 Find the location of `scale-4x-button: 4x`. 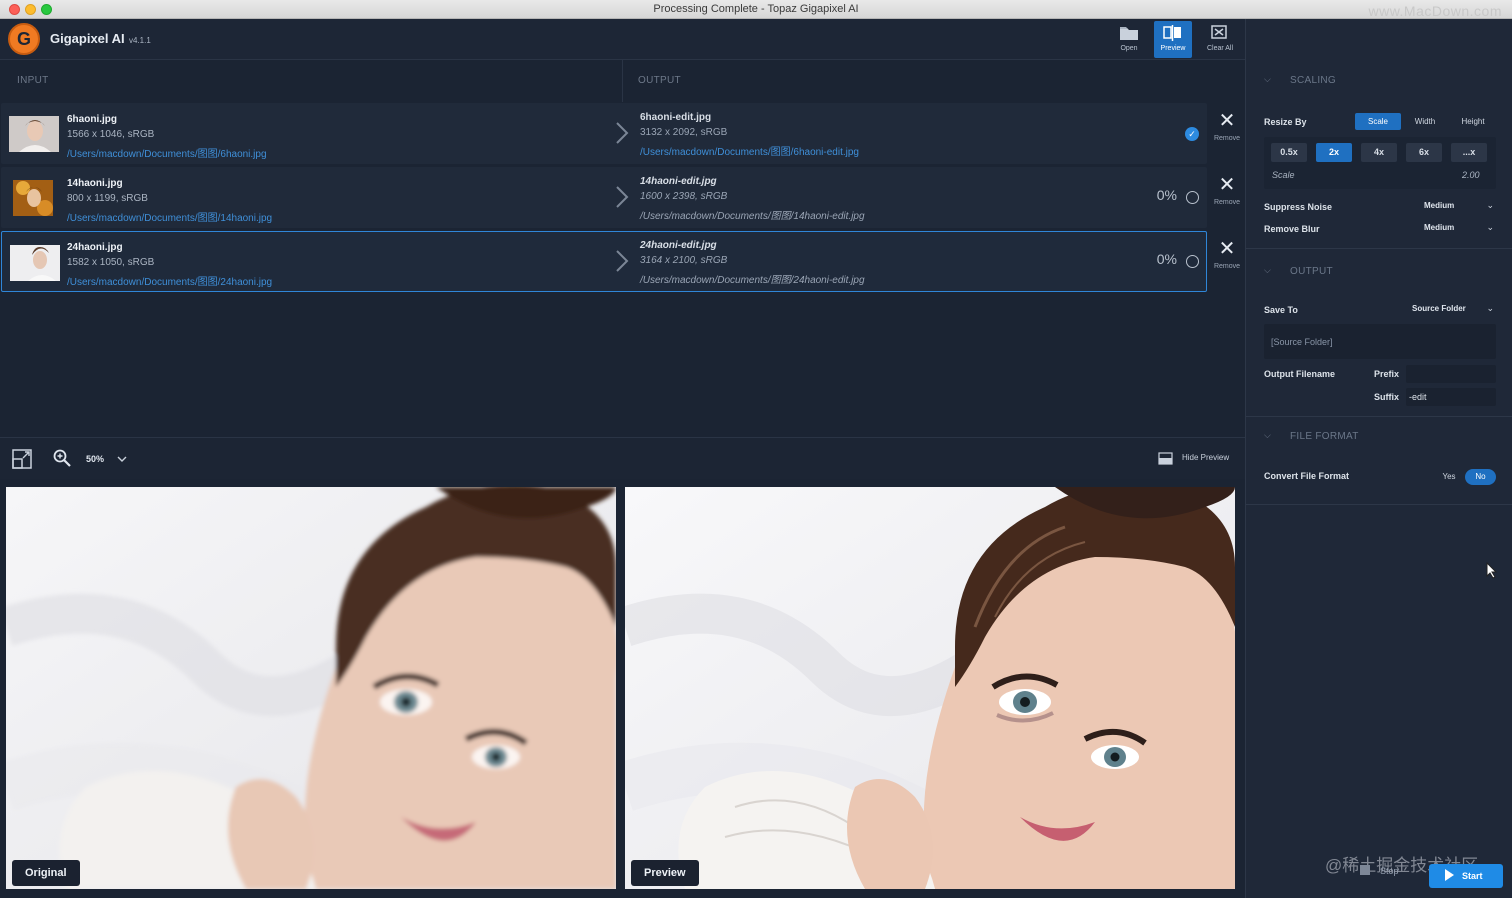

scale-4x-button: 4x is located at coordinates (1379, 152).